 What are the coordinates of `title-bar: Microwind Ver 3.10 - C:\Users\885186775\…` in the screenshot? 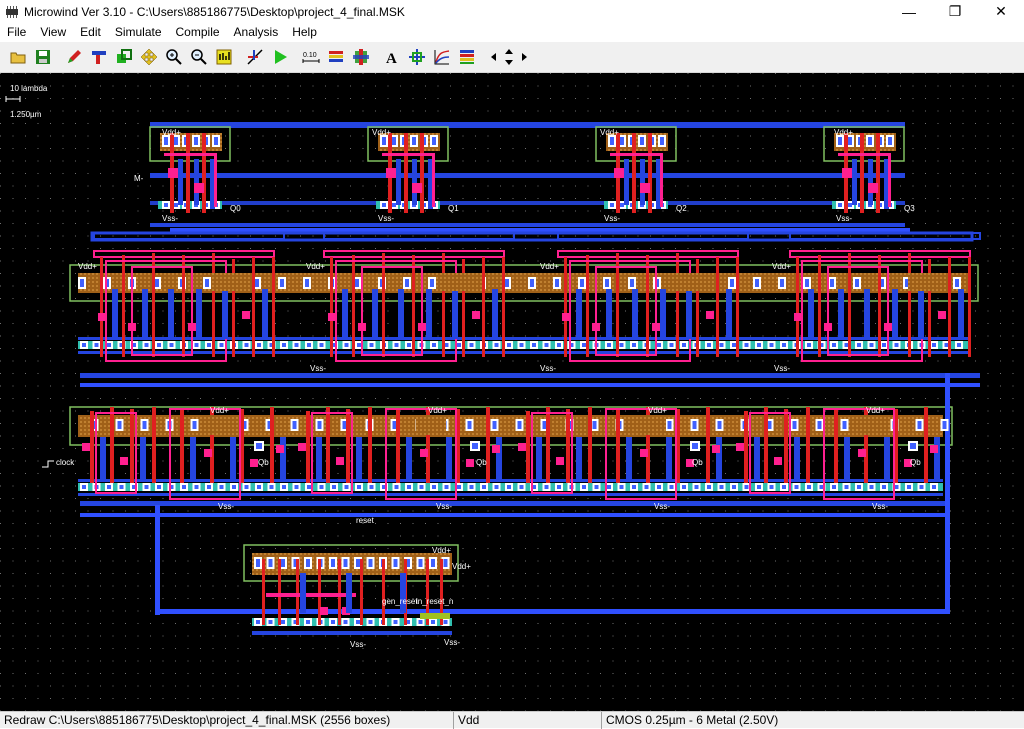 It's located at (512, 11).